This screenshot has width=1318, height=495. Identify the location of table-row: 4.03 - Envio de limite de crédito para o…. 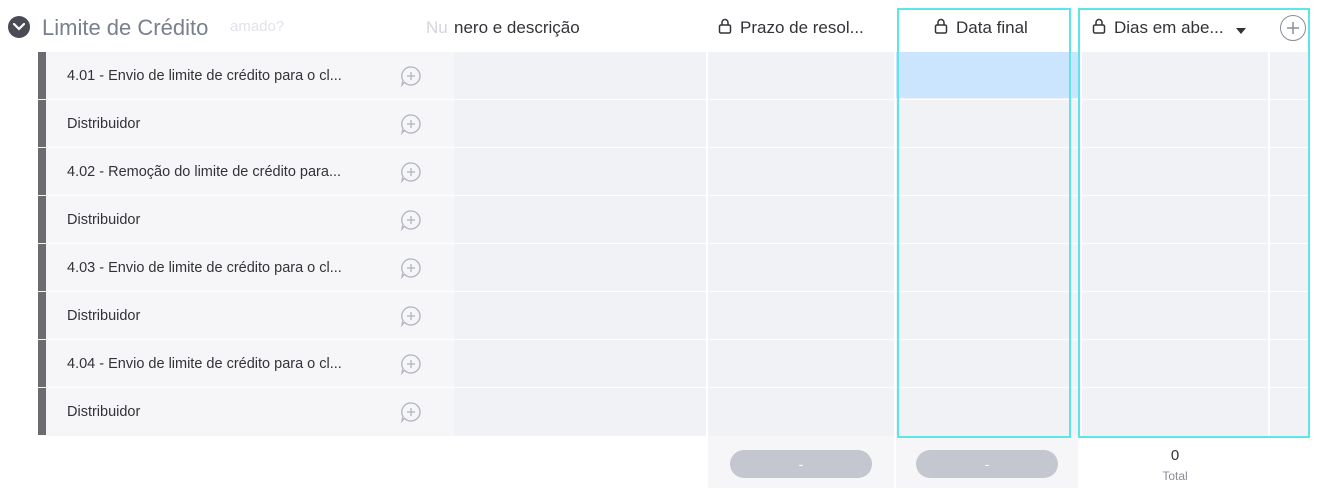
(246, 267).